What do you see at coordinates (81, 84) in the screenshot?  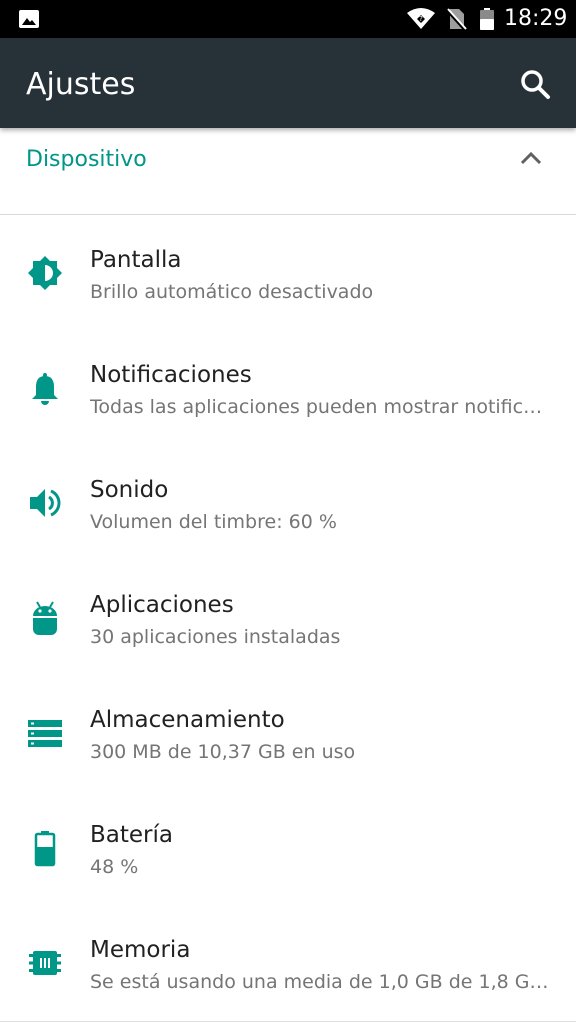 I see `page-title: Ajustes` at bounding box center [81, 84].